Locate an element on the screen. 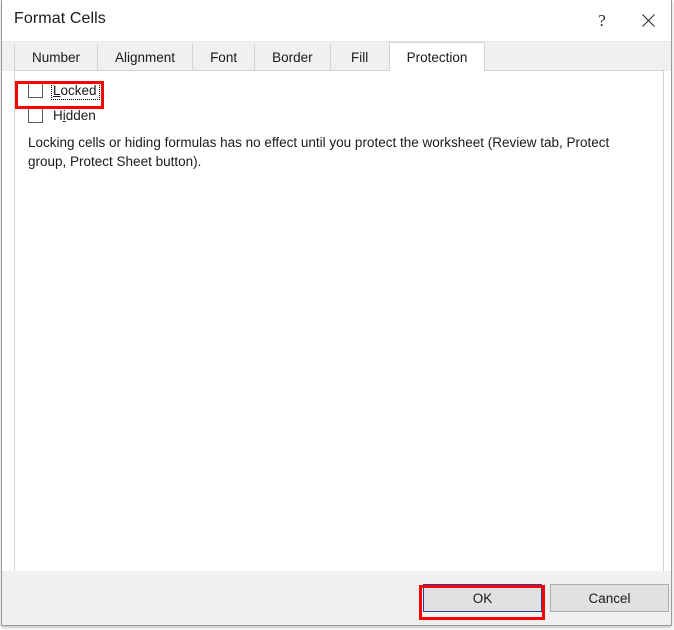 The height and width of the screenshot is (630, 674). ok-button: OK is located at coordinates (482, 598).